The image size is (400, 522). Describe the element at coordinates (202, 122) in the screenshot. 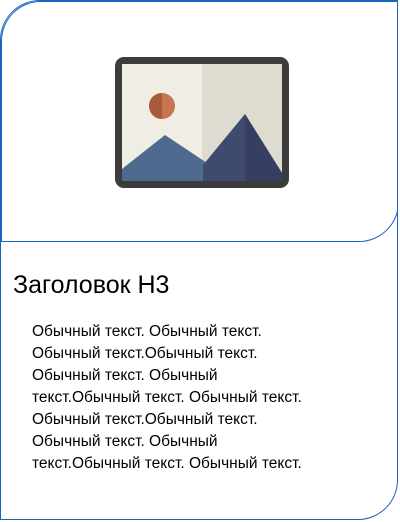

I see `image-placeholder-icon` at that location.